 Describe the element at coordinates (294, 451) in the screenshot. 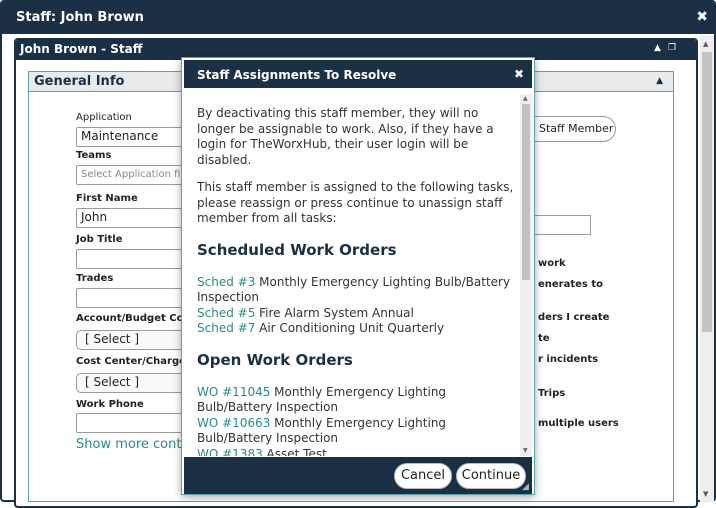

I see `task-description: Asset Test` at that location.